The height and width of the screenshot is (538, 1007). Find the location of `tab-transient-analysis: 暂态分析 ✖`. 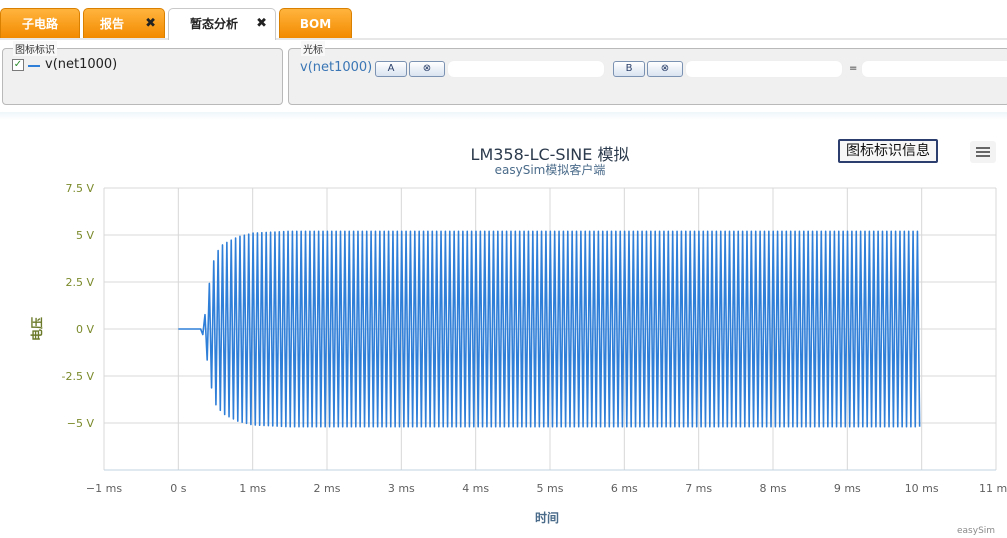

tab-transient-analysis: 暂态分析 ✖ is located at coordinates (222, 24).